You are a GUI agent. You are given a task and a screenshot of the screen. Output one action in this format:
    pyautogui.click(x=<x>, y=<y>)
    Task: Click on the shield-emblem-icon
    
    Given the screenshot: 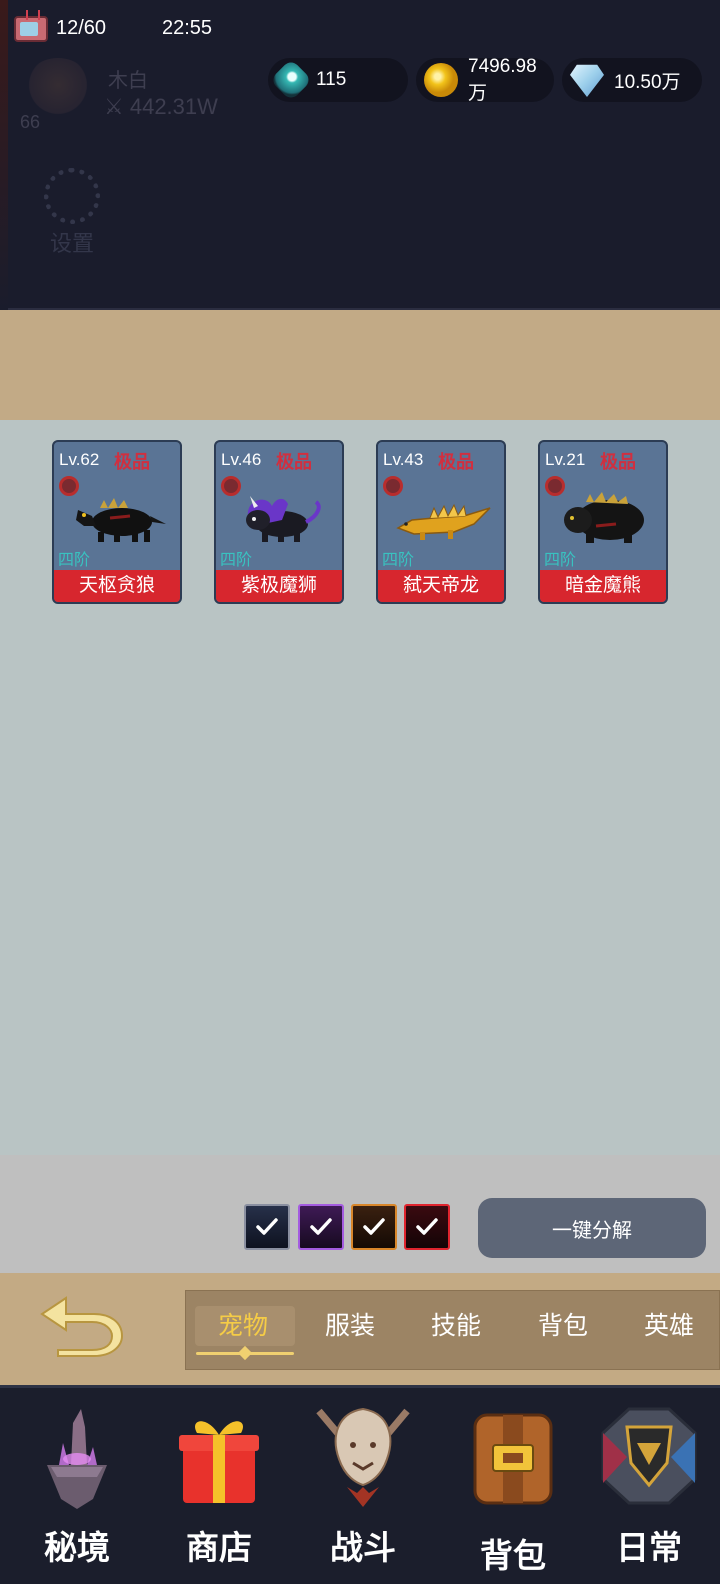 What is the action you would take?
    pyautogui.click(x=649, y=1456)
    